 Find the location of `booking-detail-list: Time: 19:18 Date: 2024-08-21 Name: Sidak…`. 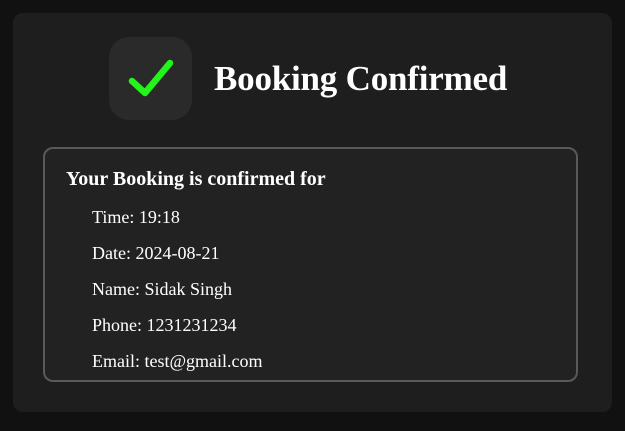

booking-detail-list: Time: 19:18 Date: 2024-08-21 Name: Sidak… is located at coordinates (177, 296).